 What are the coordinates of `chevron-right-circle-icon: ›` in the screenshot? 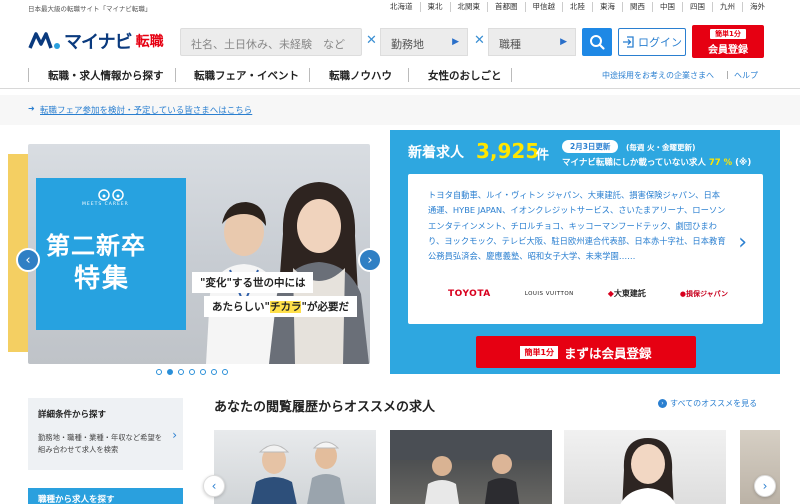 It's located at (662, 403).